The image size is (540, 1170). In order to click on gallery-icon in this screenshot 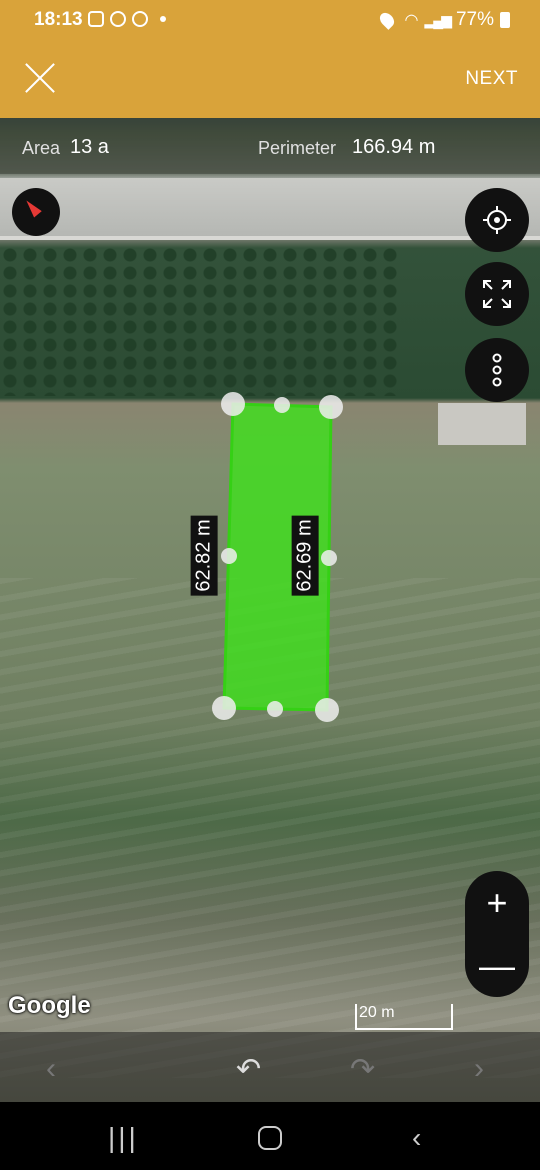, I will do `click(96, 19)`.